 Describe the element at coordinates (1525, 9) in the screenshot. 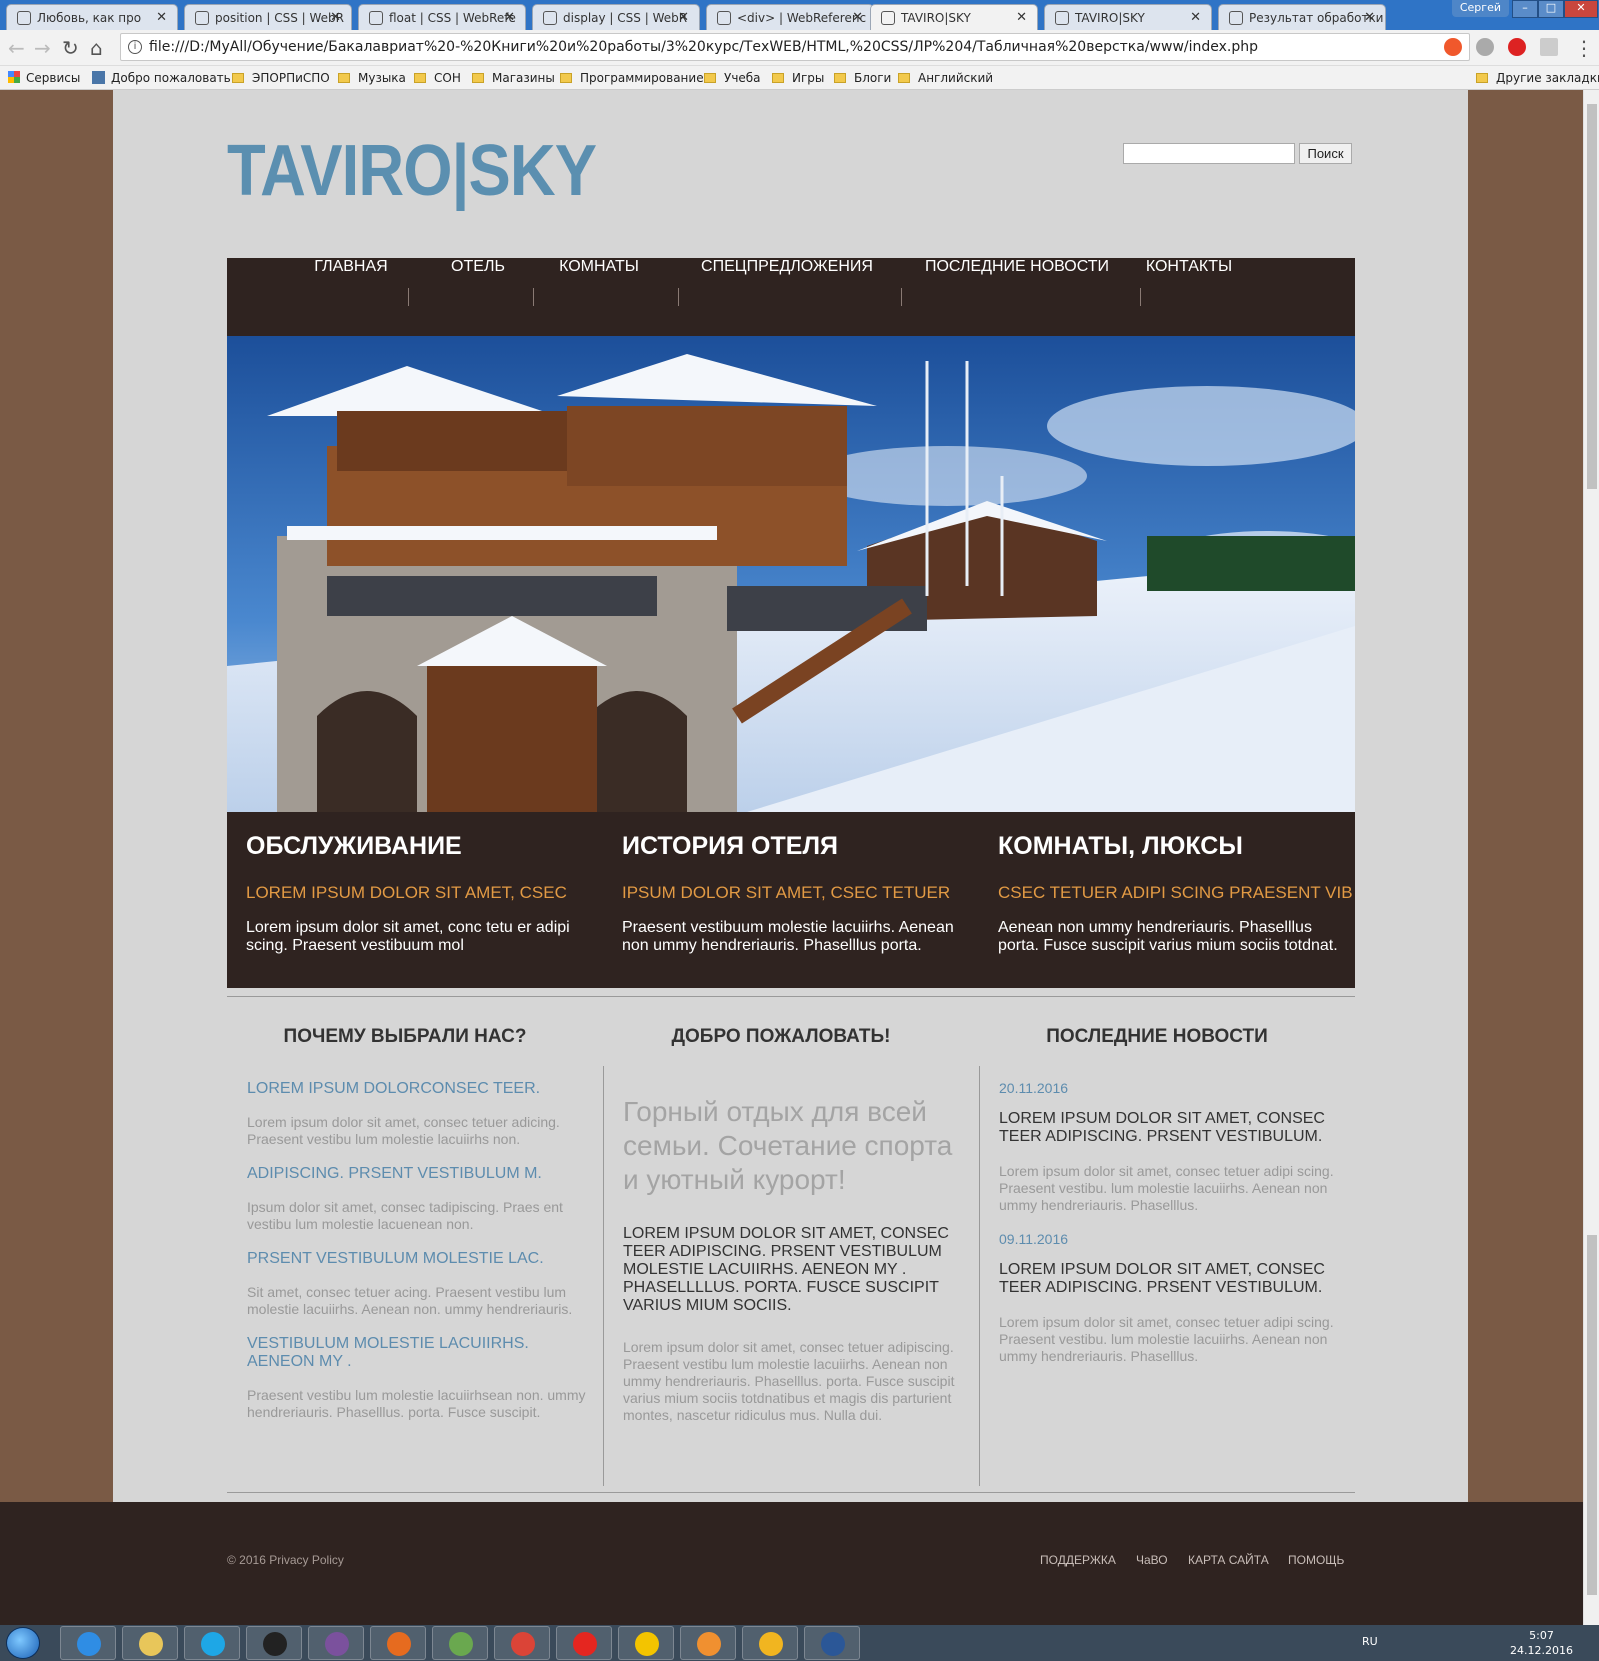

I see `minimize-button: –` at that location.